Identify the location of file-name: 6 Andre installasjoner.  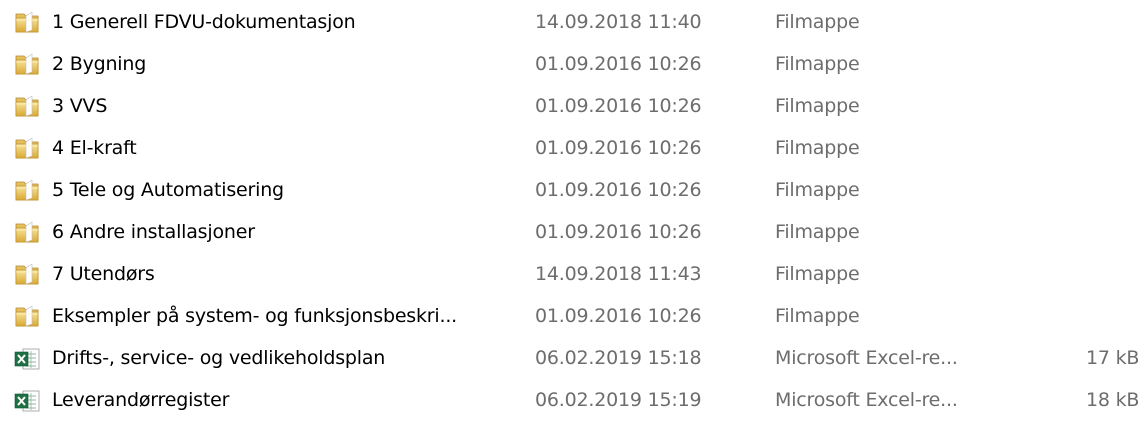
(153, 232).